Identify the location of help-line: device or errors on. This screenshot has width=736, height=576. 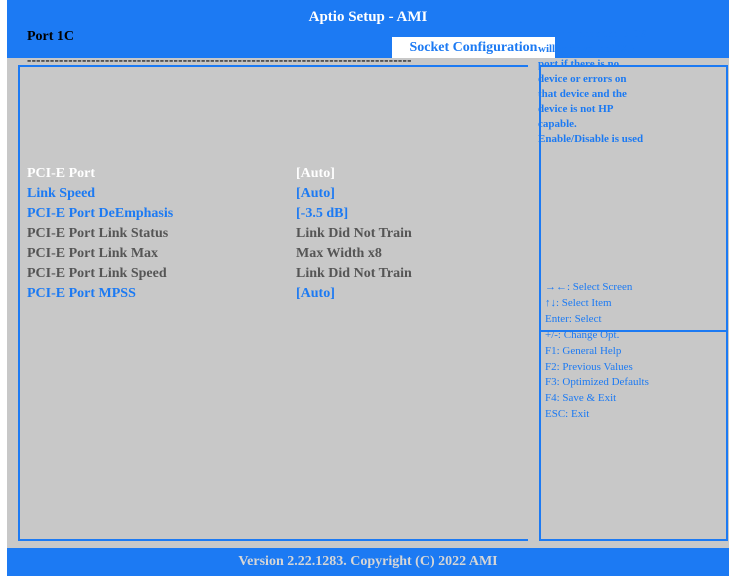
(582, 79).